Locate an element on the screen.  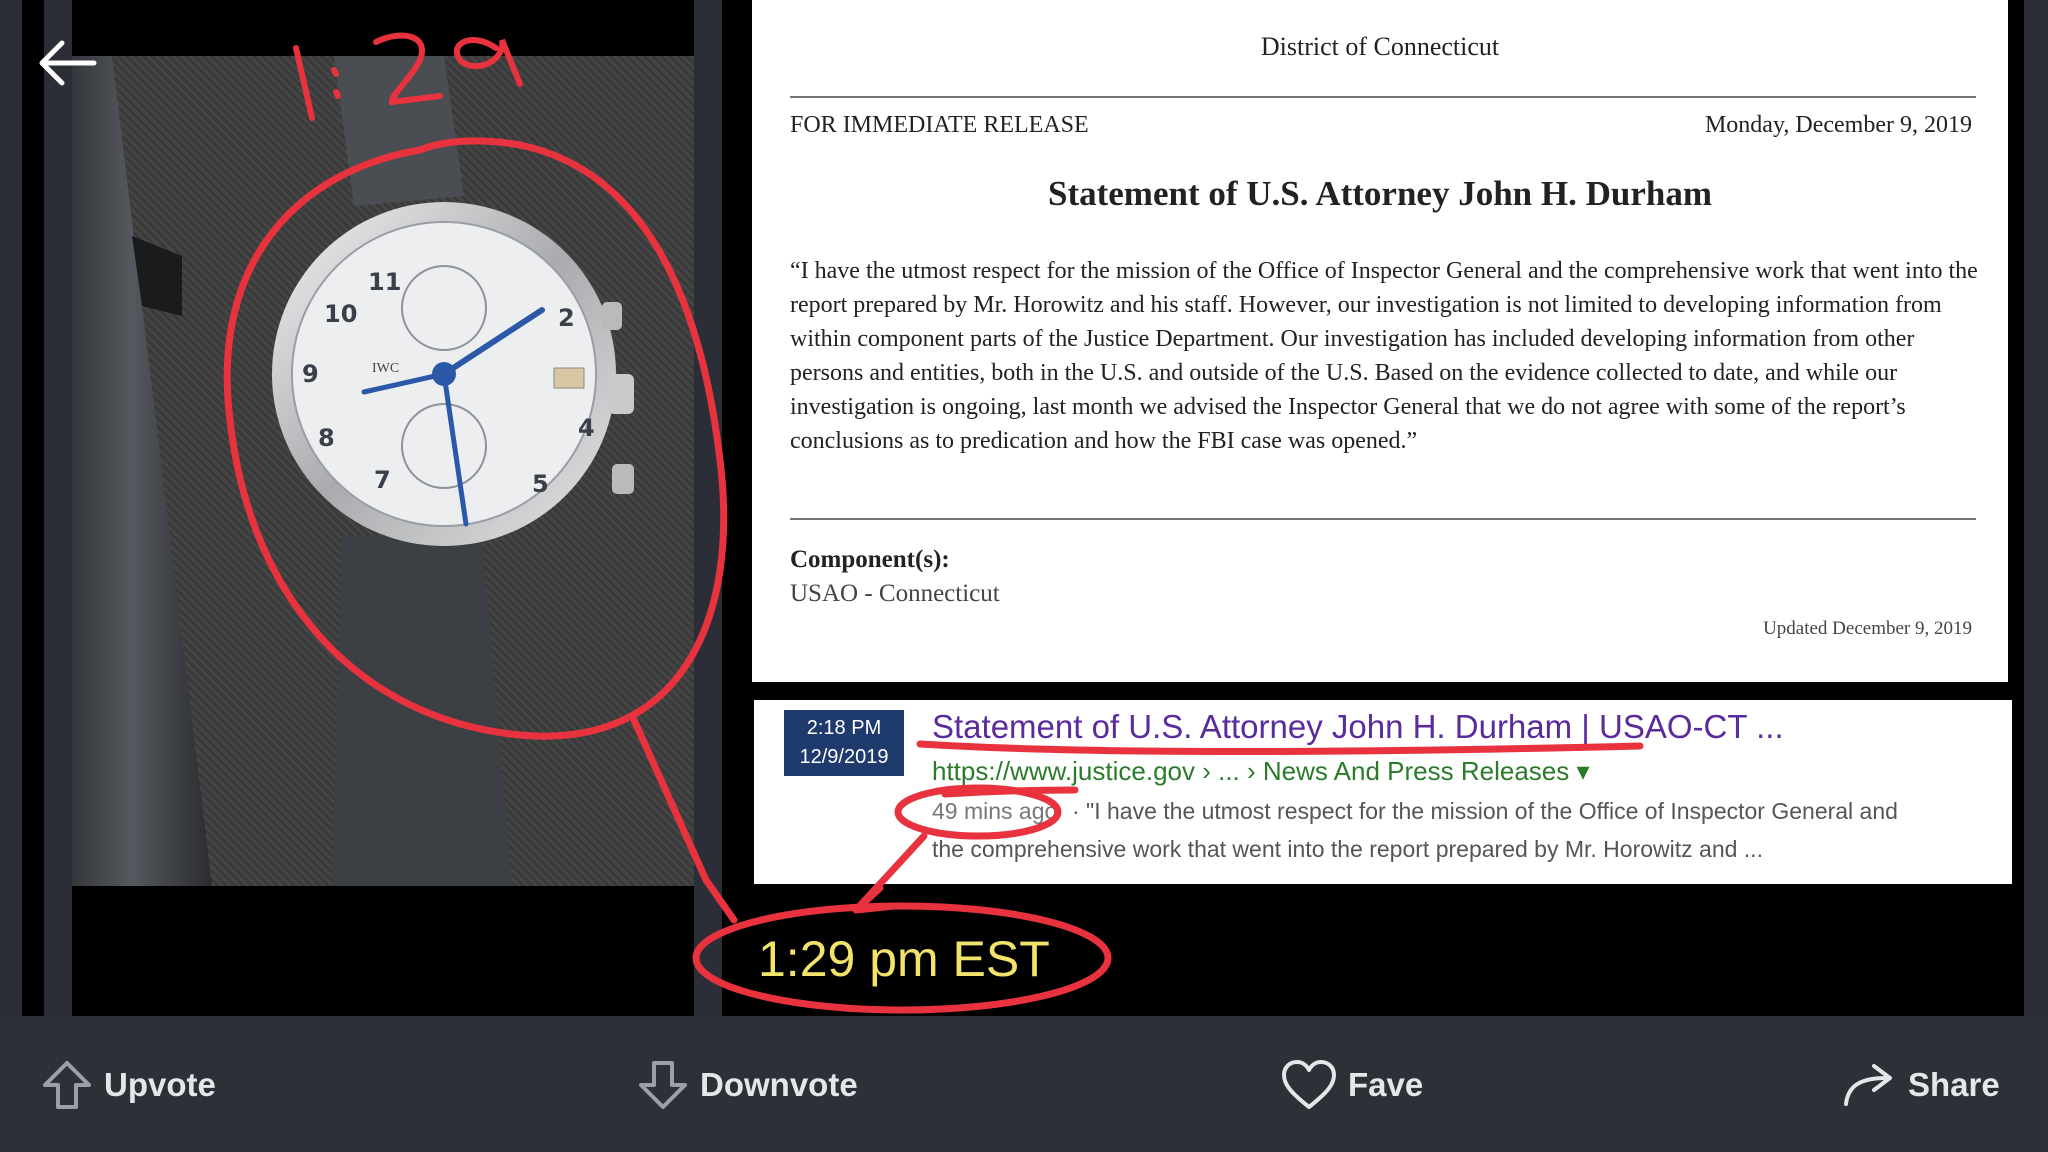
pusher-top is located at coordinates (612, 316).